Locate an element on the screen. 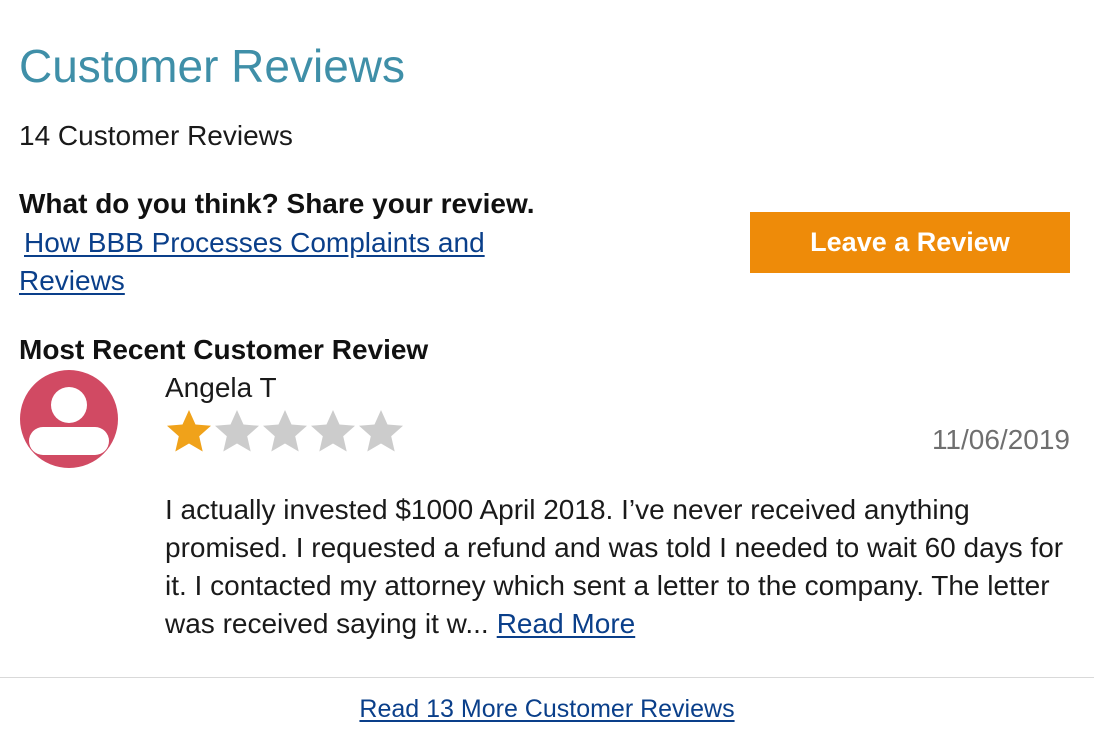 This screenshot has height=736, width=1094. read-more-reviews-link: Read 13 More Customer Reviews is located at coordinates (546, 709).